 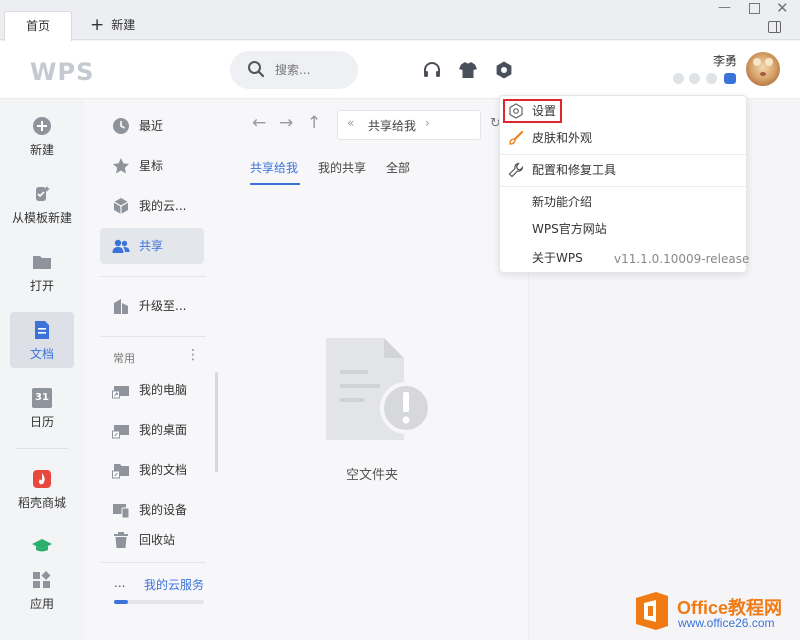 I want to click on nav-item-recycle-bin: 回收站, so click(x=143, y=540).